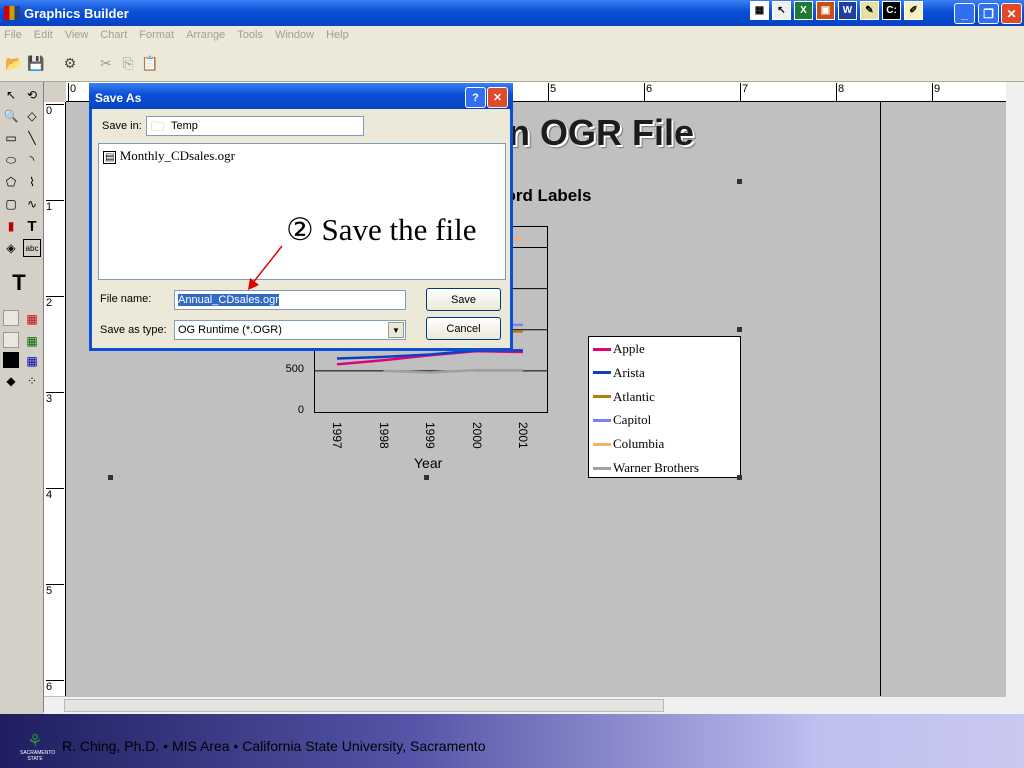 This screenshot has height=768, width=1024. What do you see at coordinates (70, 63) in the screenshot?
I see `run-icon: ⚙` at bounding box center [70, 63].